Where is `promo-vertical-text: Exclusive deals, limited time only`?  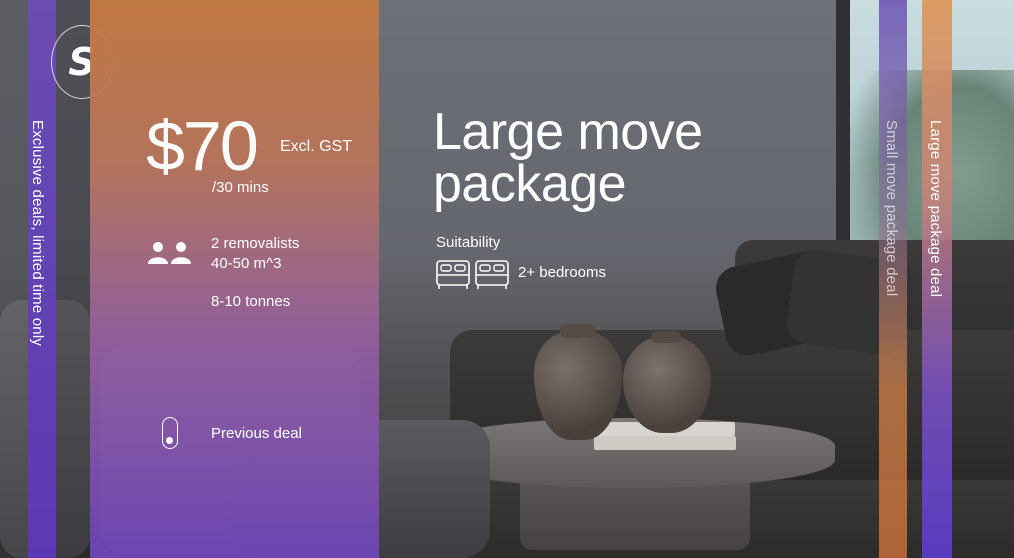 promo-vertical-text: Exclusive deals, limited time only is located at coordinates (37, 233).